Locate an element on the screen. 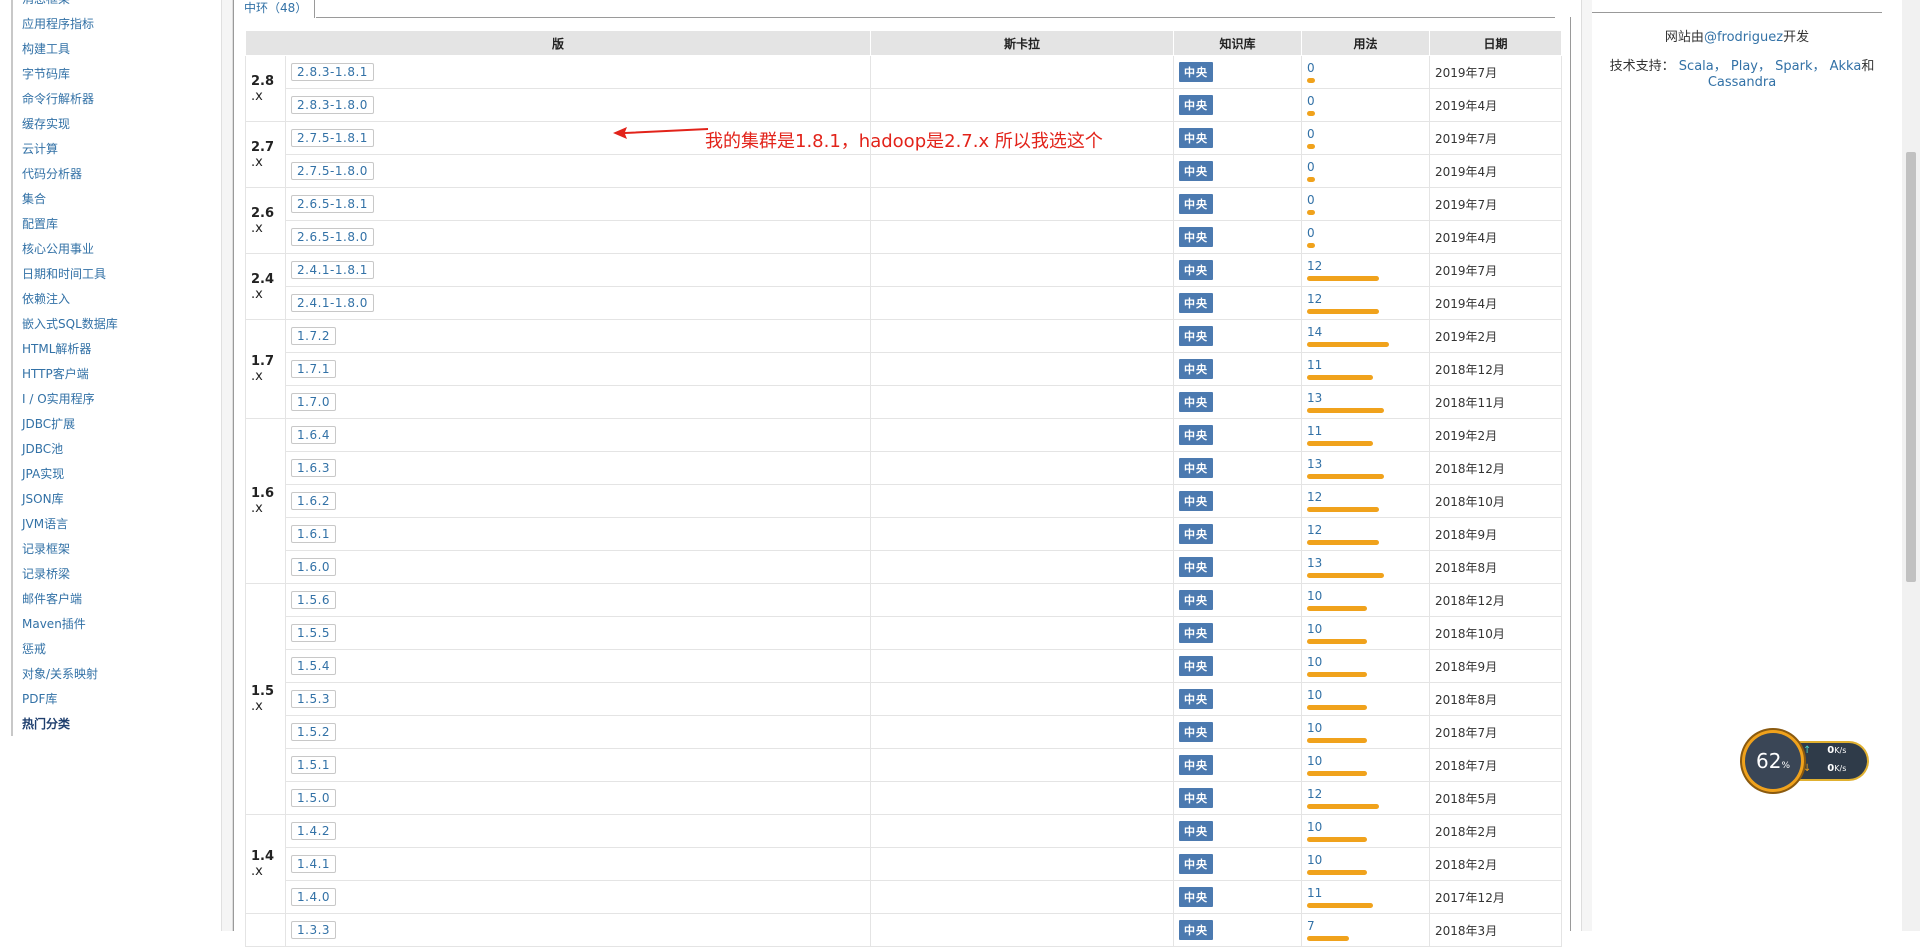 The height and width of the screenshot is (947, 1920). sidebar-item-link: I / O实用程序 is located at coordinates (58, 399).